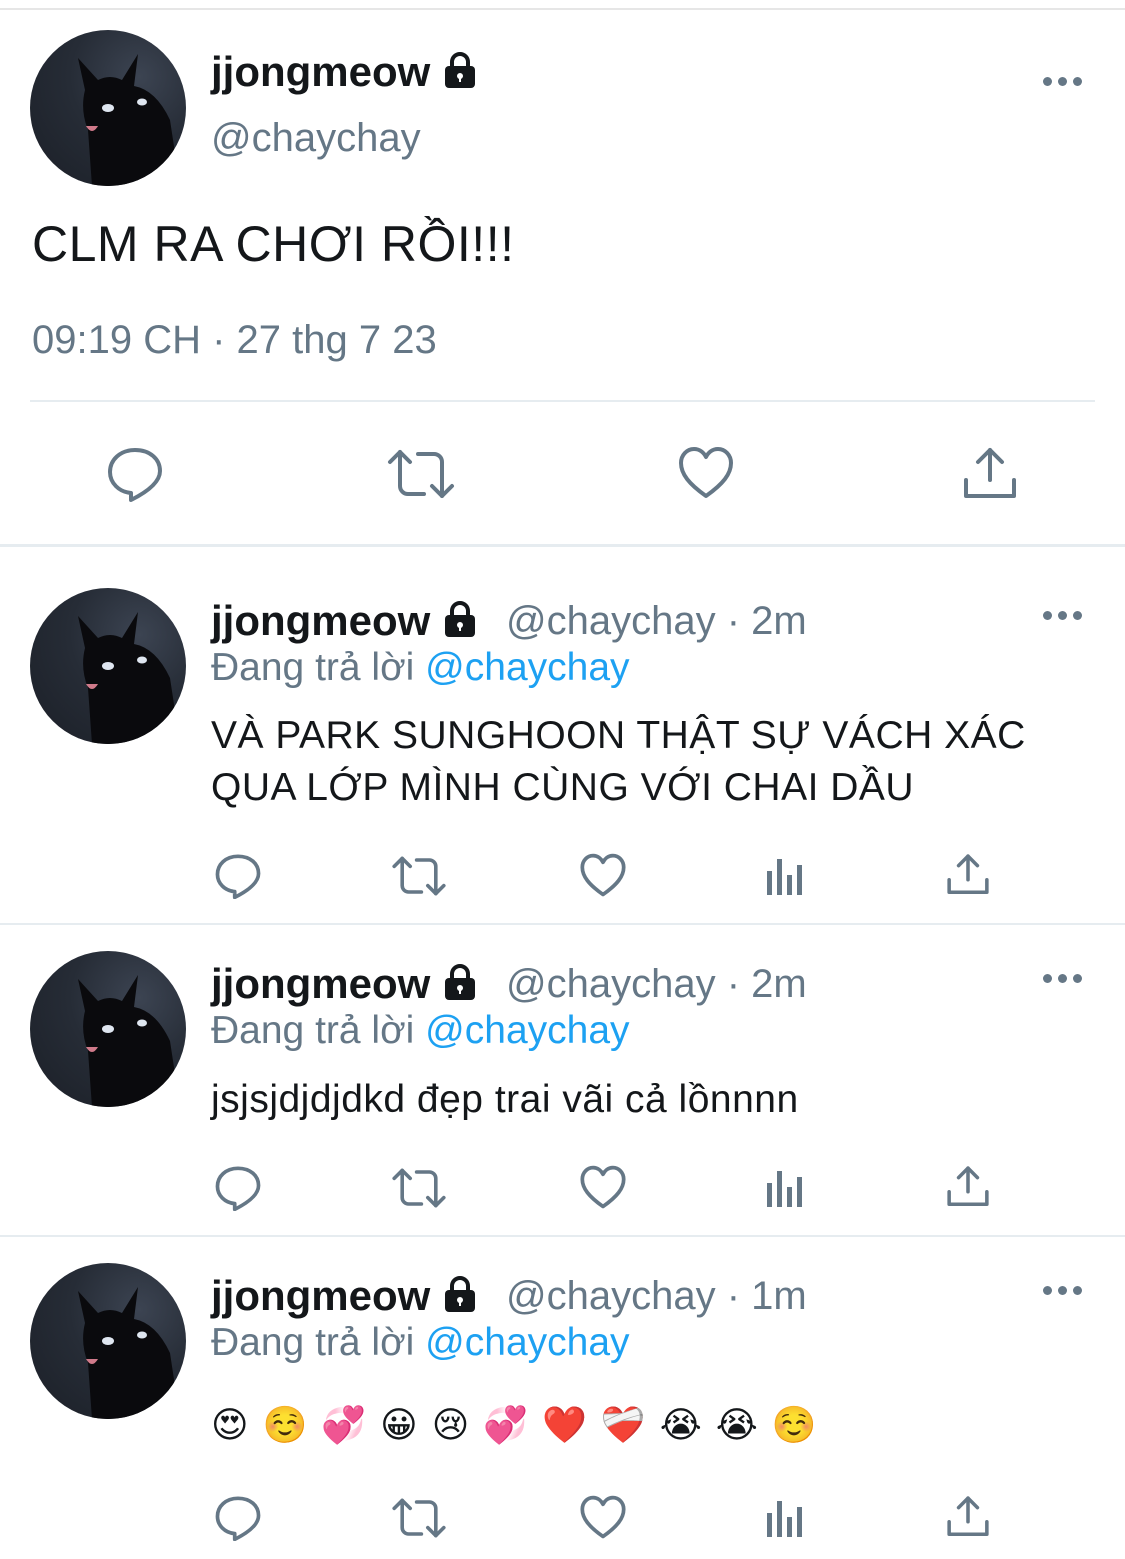  I want to click on timestamp: 09:19 CH · 27 thg 7 23, so click(234, 340).